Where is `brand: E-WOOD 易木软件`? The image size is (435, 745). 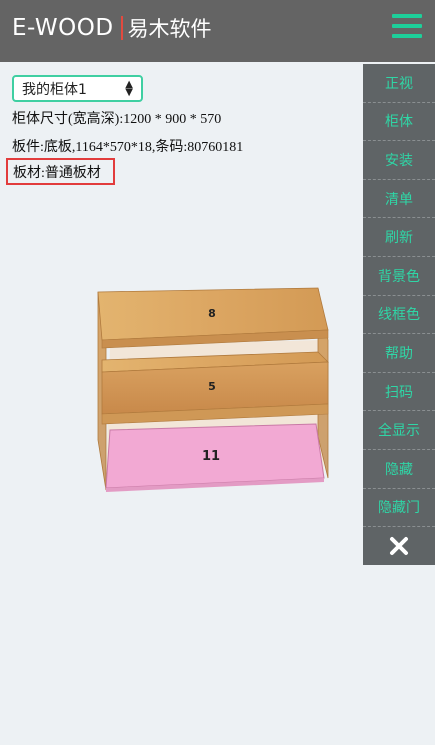
brand: E-WOOD 易木软件 is located at coordinates (112, 28).